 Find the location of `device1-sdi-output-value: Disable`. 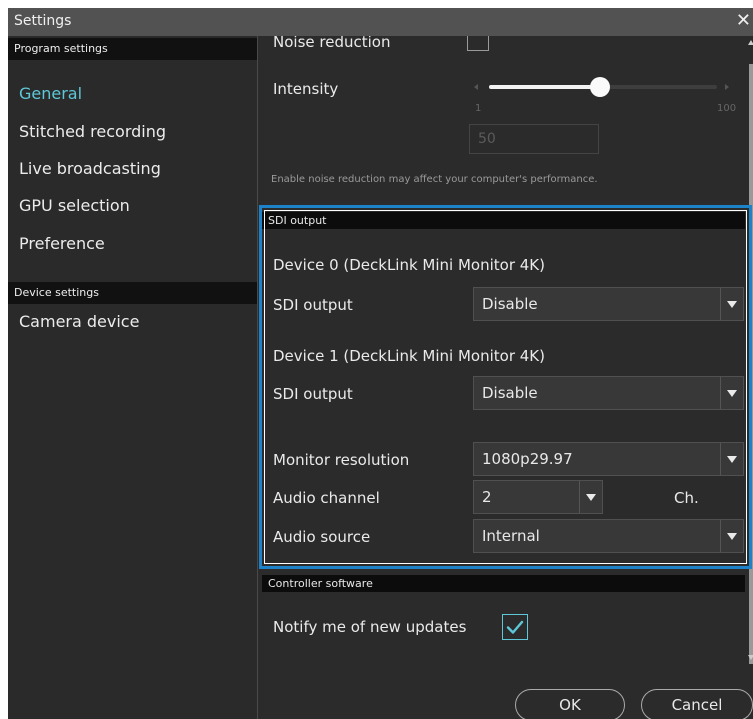

device1-sdi-output-value: Disable is located at coordinates (510, 393).